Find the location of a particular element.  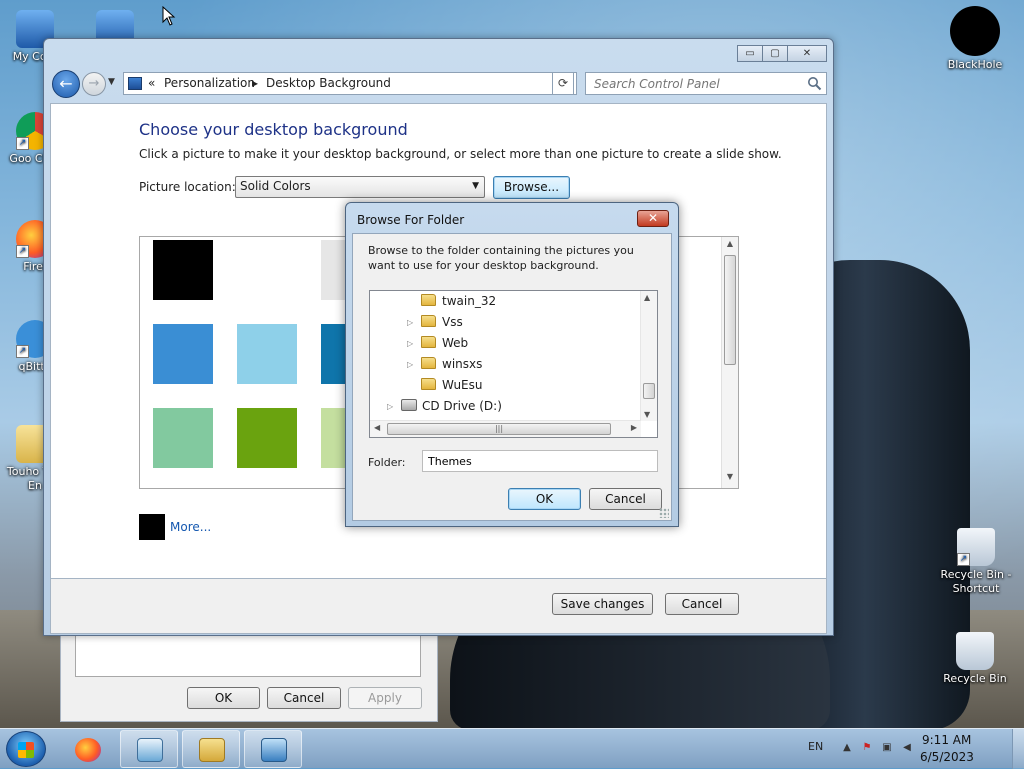

windows-logo-icon is located at coordinates (26, 750).